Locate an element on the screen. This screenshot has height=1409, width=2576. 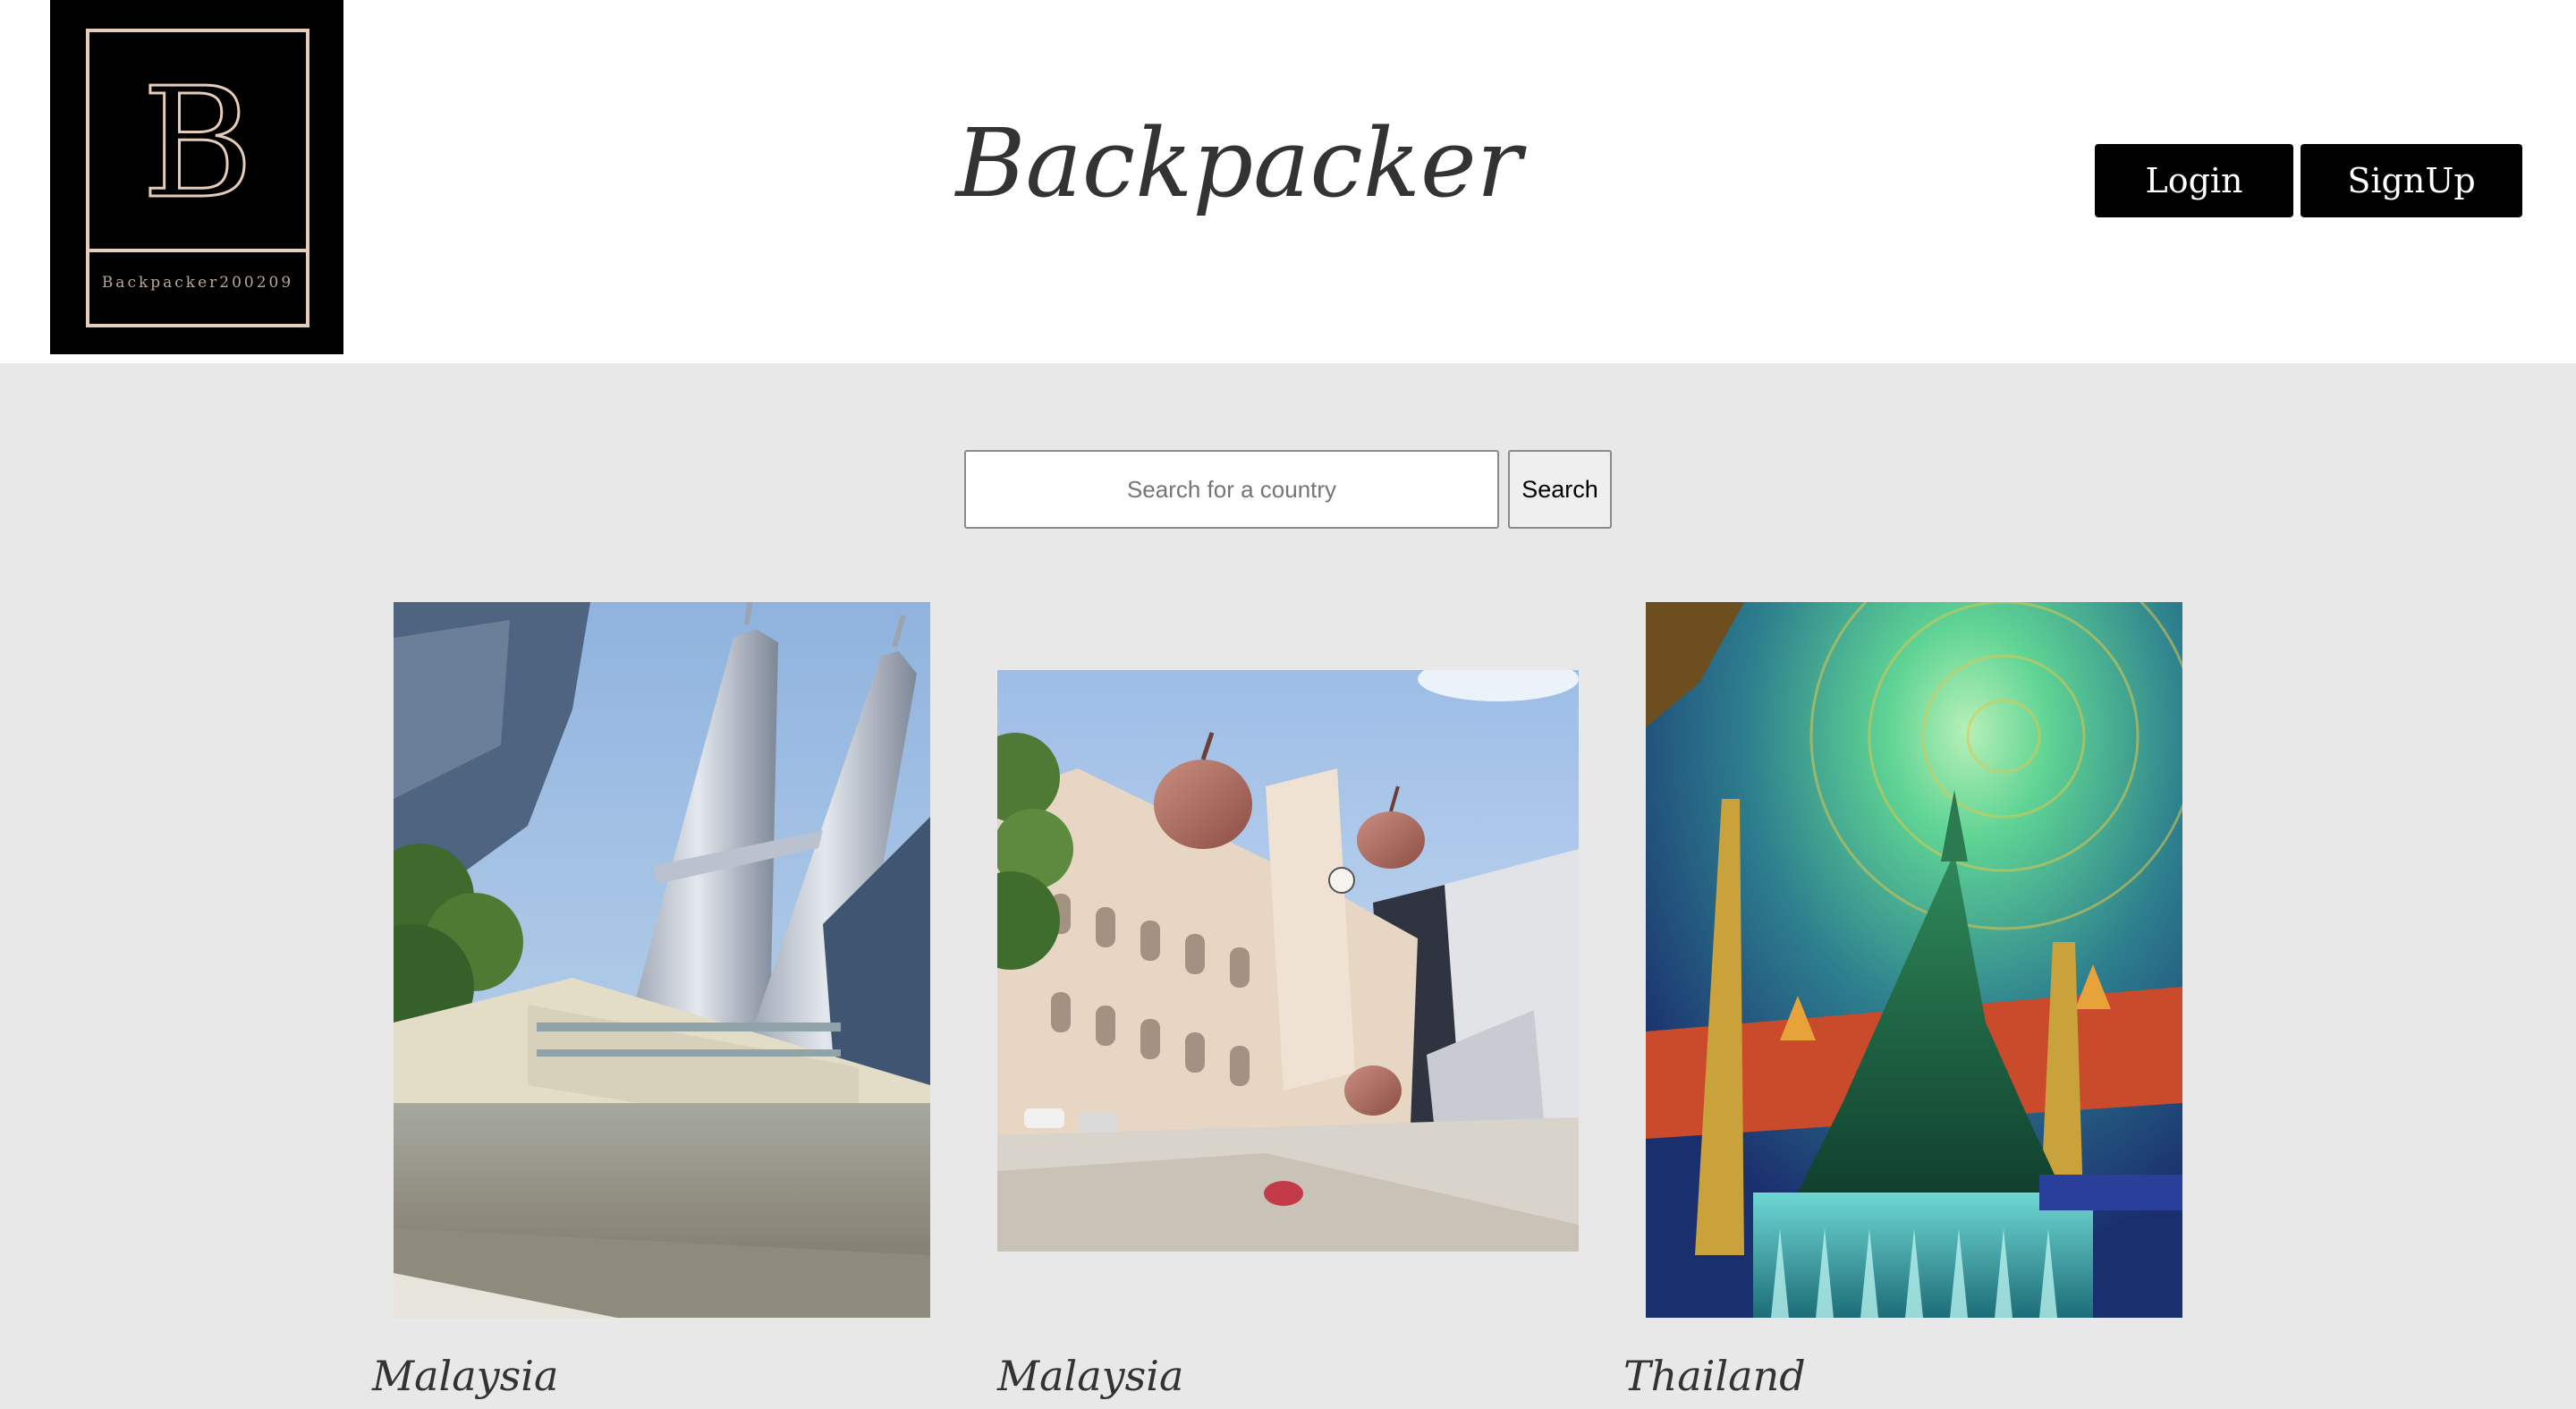
country-search-input is located at coordinates (1231, 490).